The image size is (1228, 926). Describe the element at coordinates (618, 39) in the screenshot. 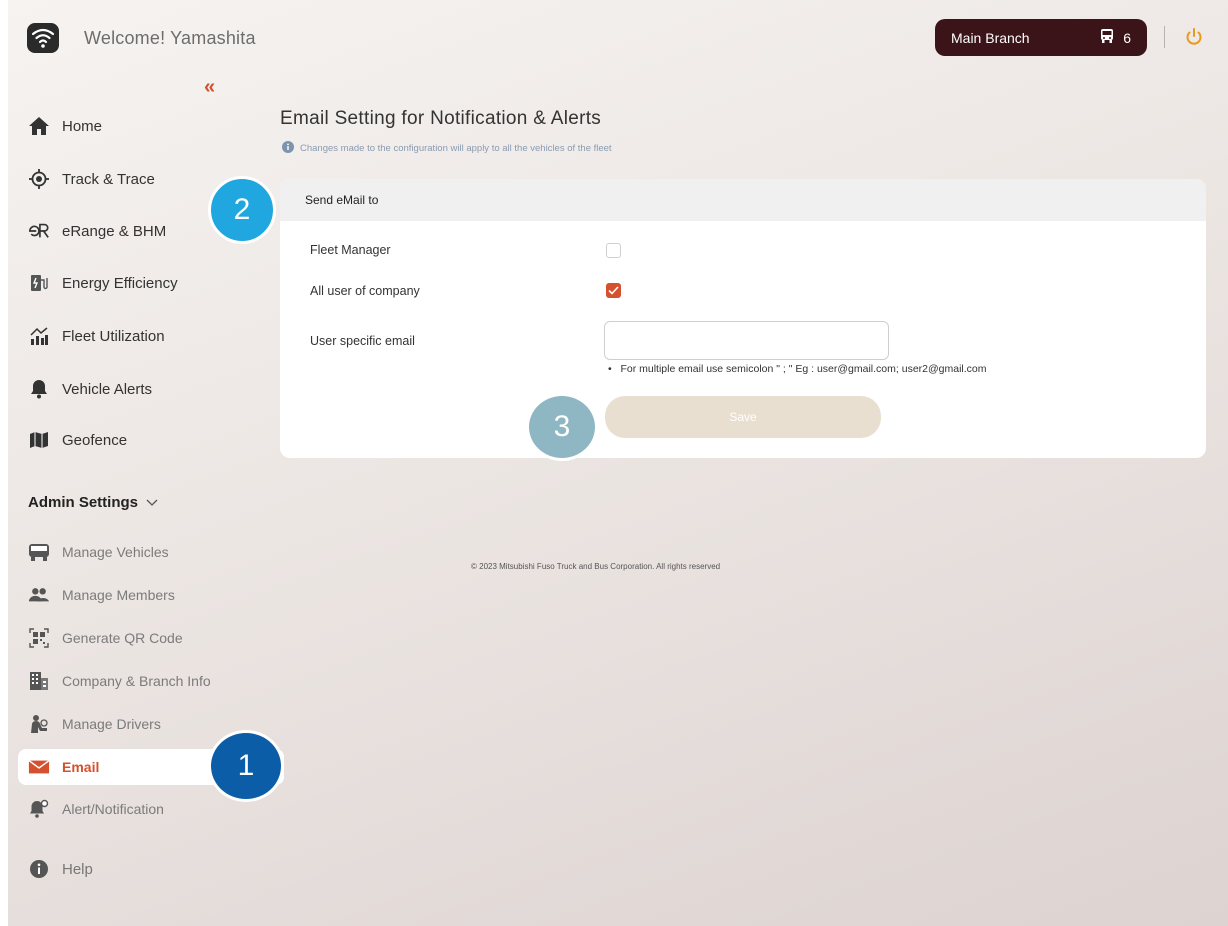

I see `top-bar: Welcome! Yamashita Main Branch 6` at that location.